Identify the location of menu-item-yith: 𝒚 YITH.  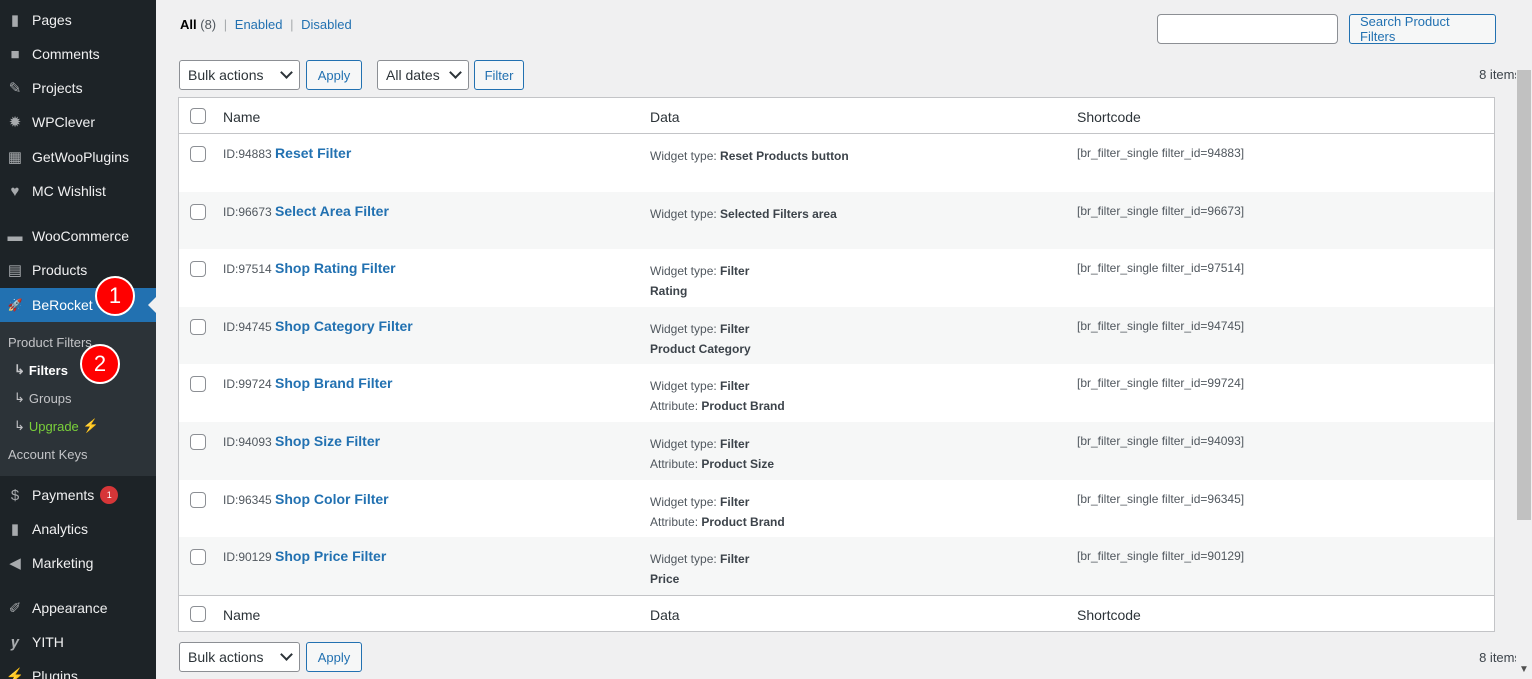
(78, 642).